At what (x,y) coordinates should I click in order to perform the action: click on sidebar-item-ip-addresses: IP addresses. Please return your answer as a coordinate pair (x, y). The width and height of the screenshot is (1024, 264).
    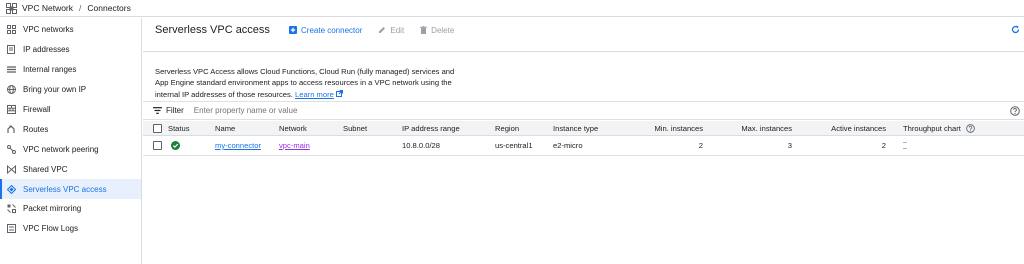
    Looking at the image, I should click on (70, 50).